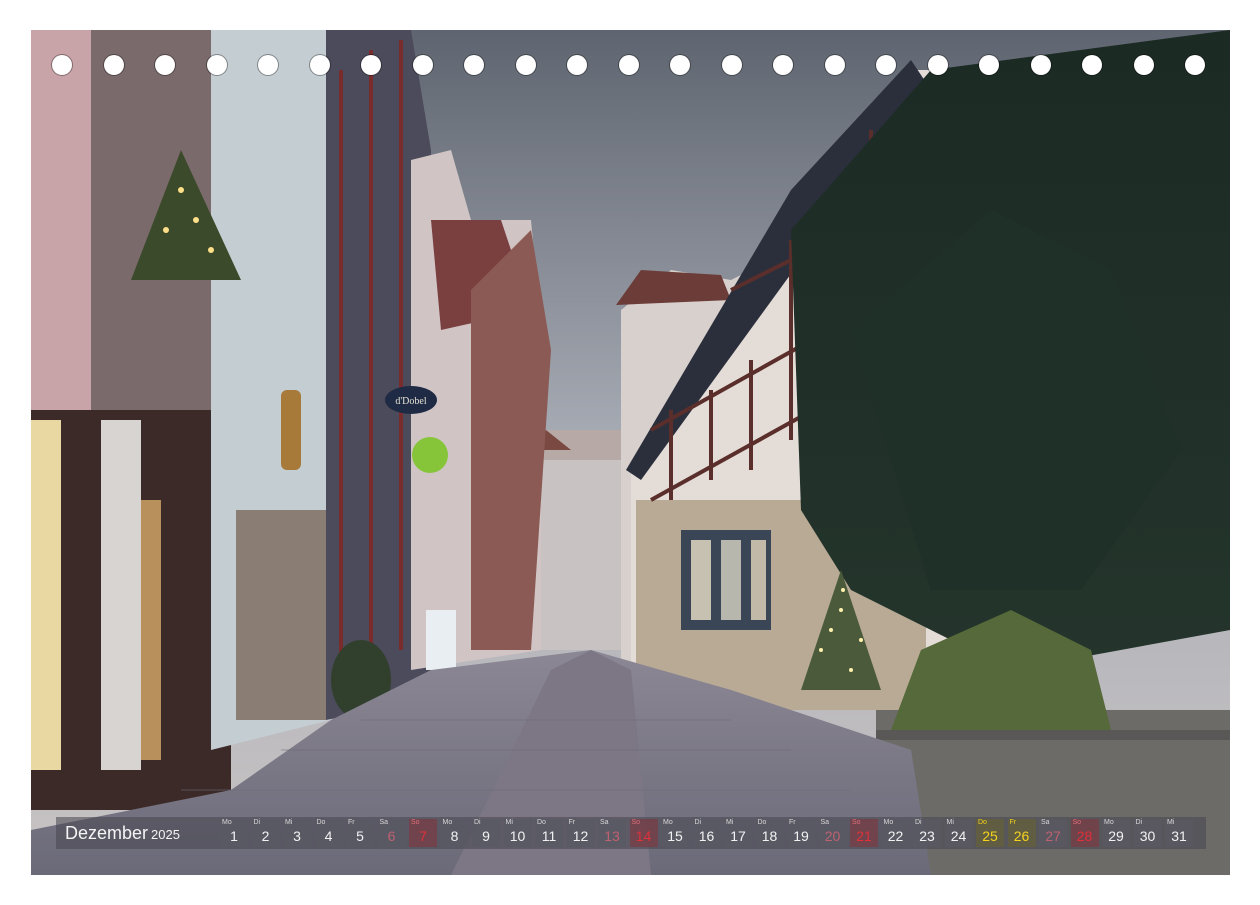 The width and height of the screenshot is (1260, 905). Describe the element at coordinates (958, 836) in the screenshot. I see `day-number: 24` at that location.